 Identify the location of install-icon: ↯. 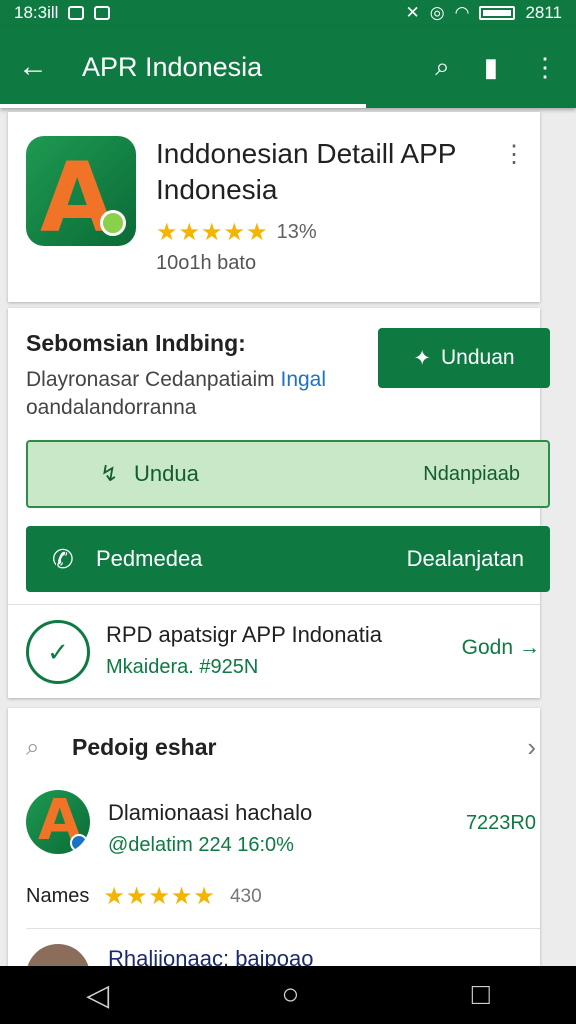
(109, 473).